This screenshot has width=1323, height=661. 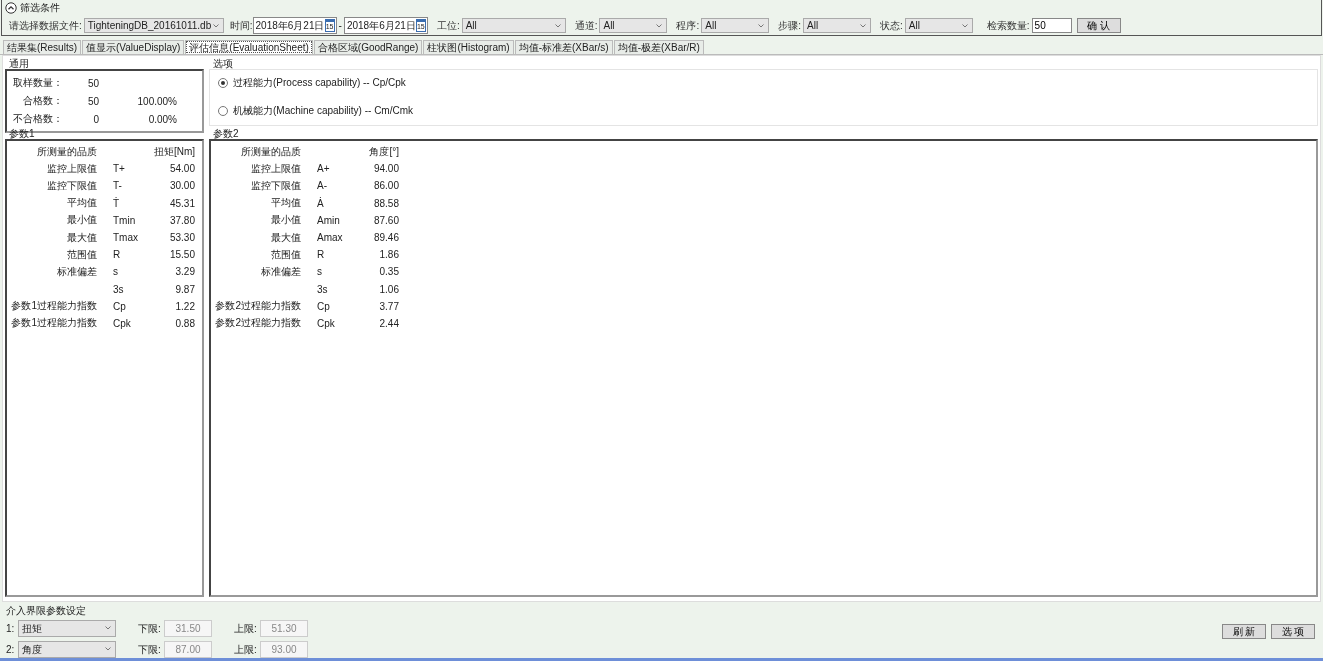 What do you see at coordinates (45, 25) in the screenshot?
I see `field-label: 请选择数据文件:` at bounding box center [45, 25].